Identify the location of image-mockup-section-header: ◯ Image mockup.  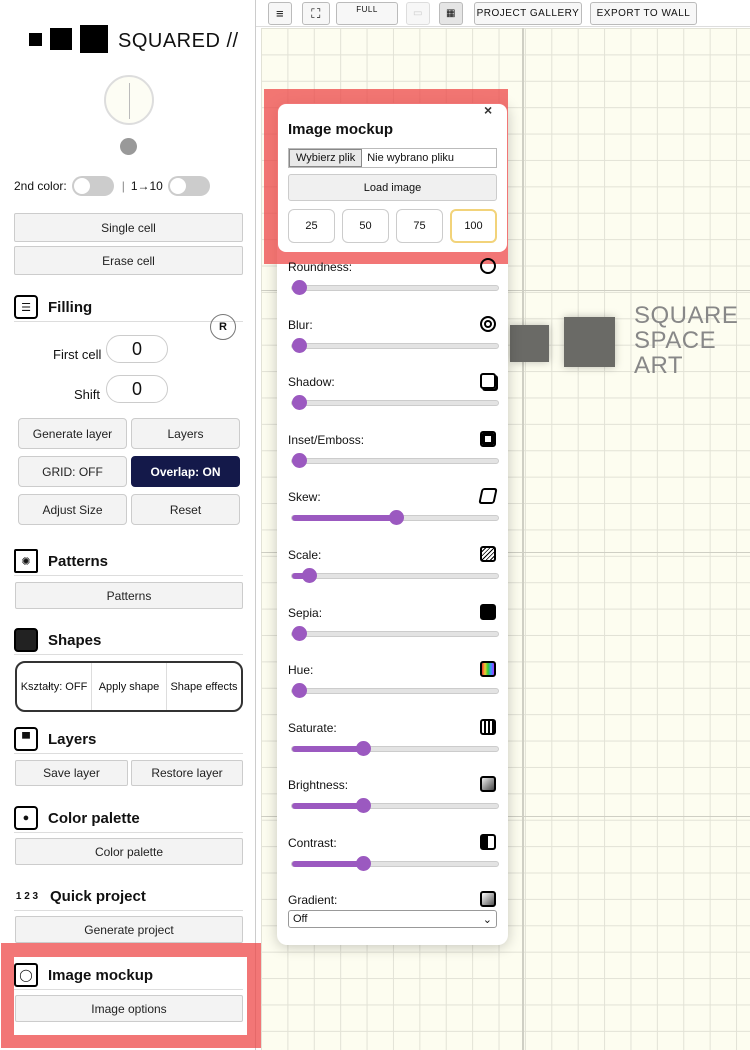
(128, 976).